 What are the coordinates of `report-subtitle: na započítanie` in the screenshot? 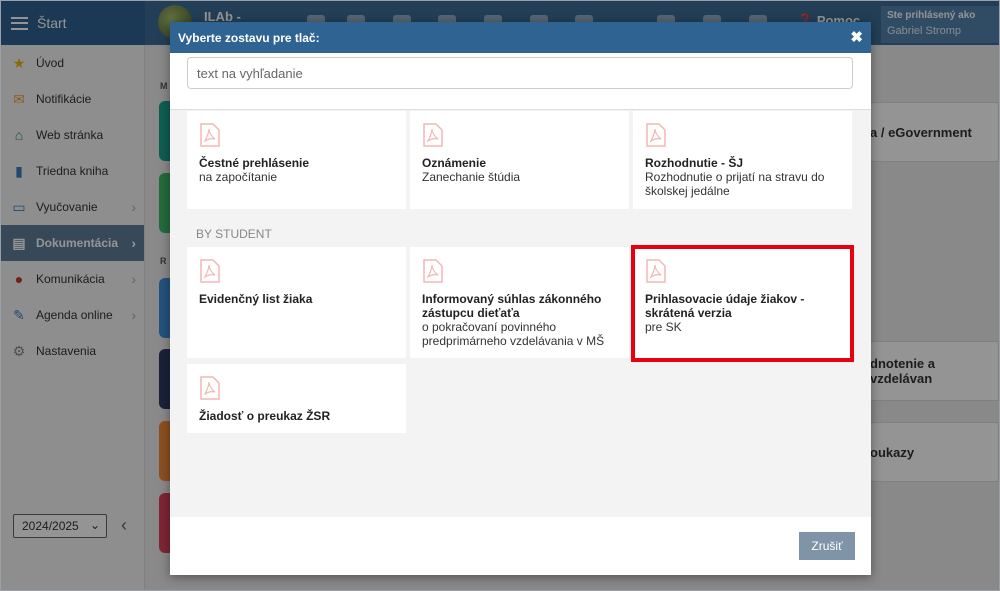 It's located at (238, 177).